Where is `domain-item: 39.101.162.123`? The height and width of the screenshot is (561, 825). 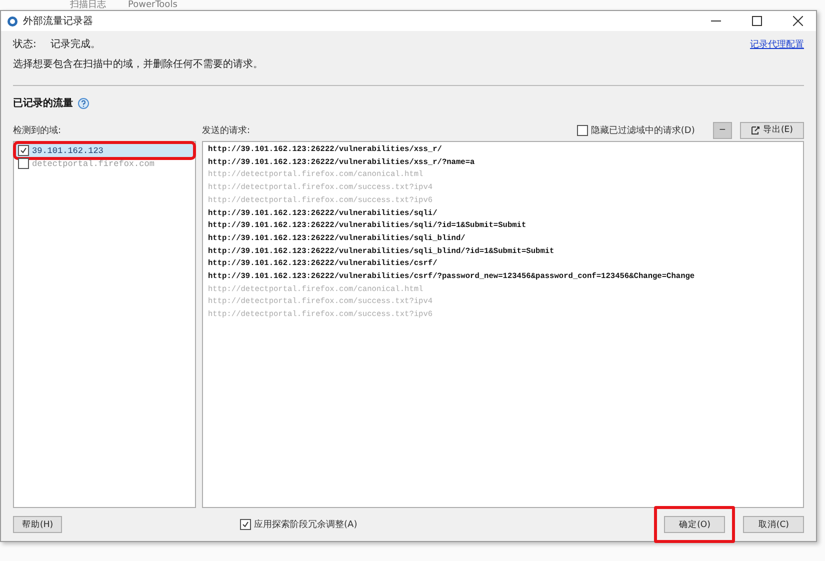 domain-item: 39.101.162.123 is located at coordinates (104, 150).